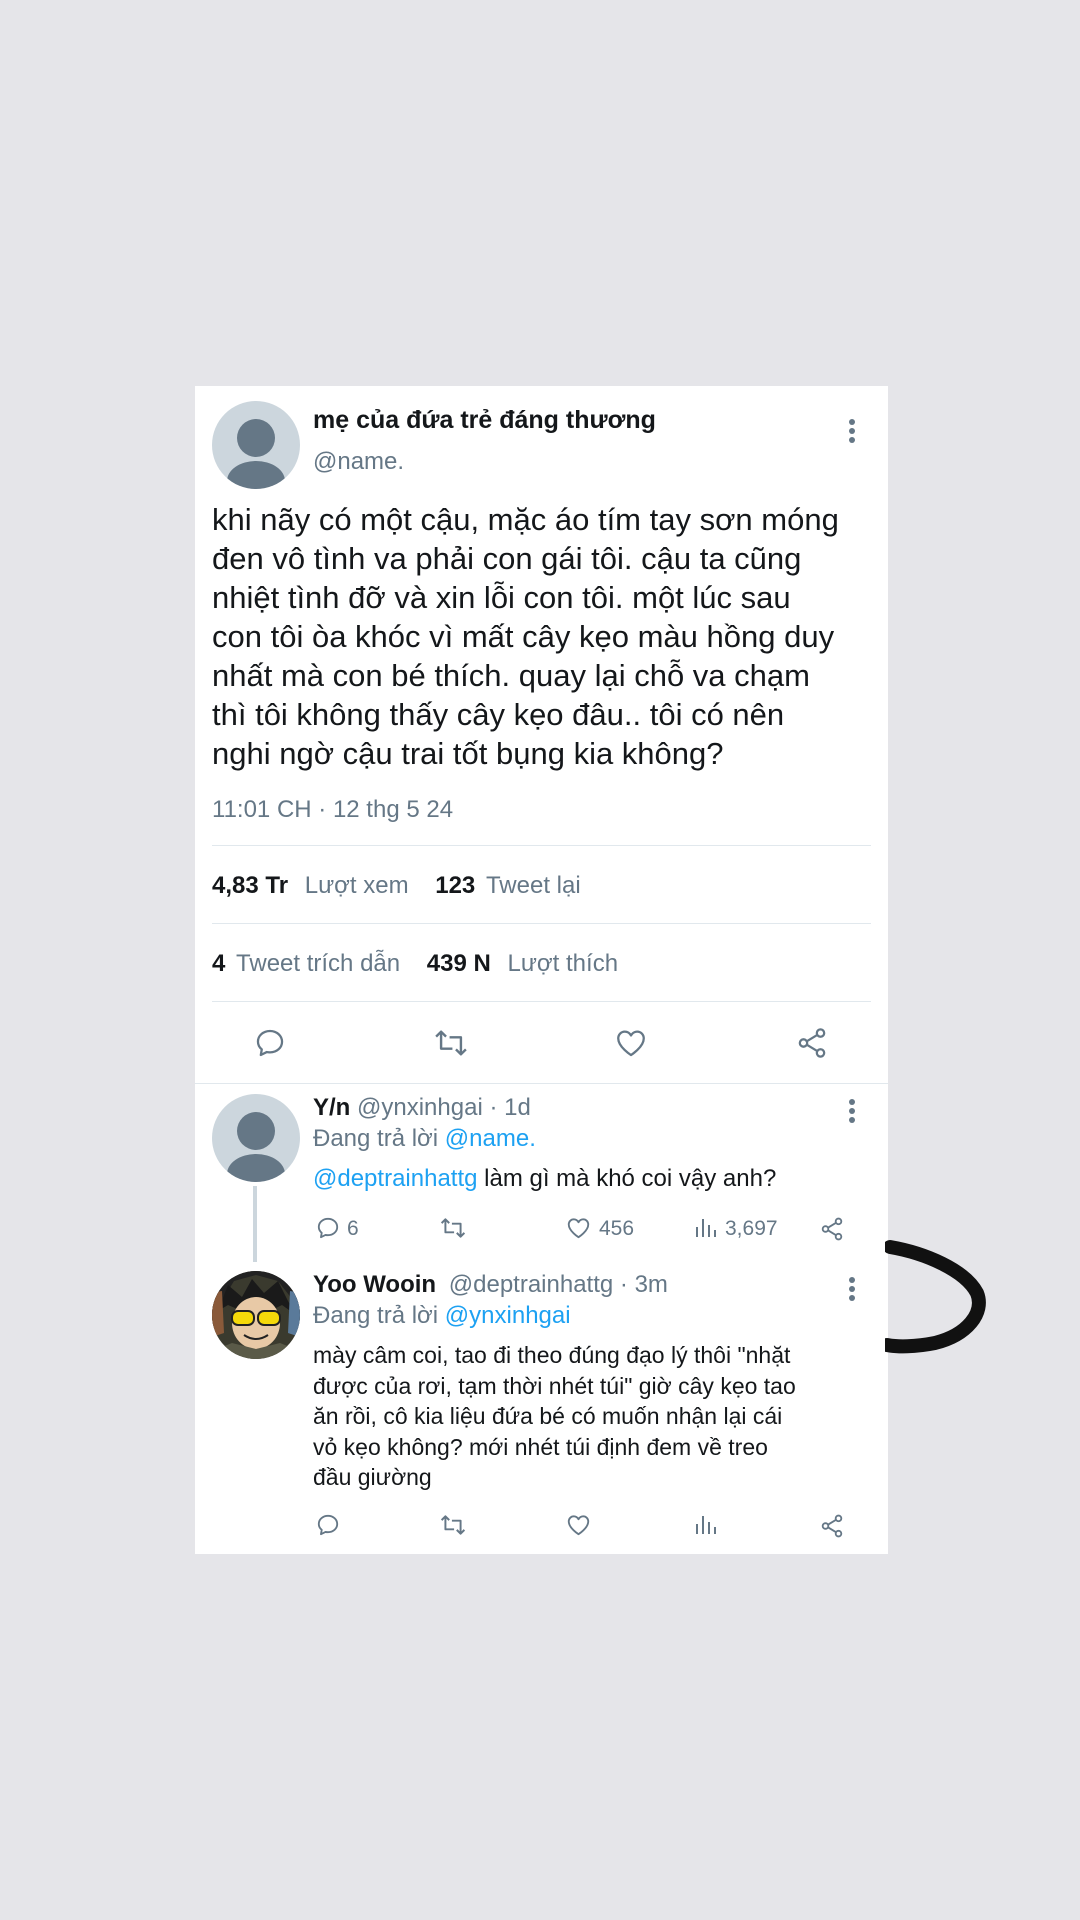  I want to click on stats-row-views-retweets: 4,83 Tr Lượt xem 123 Tweet lại, so click(396, 886).